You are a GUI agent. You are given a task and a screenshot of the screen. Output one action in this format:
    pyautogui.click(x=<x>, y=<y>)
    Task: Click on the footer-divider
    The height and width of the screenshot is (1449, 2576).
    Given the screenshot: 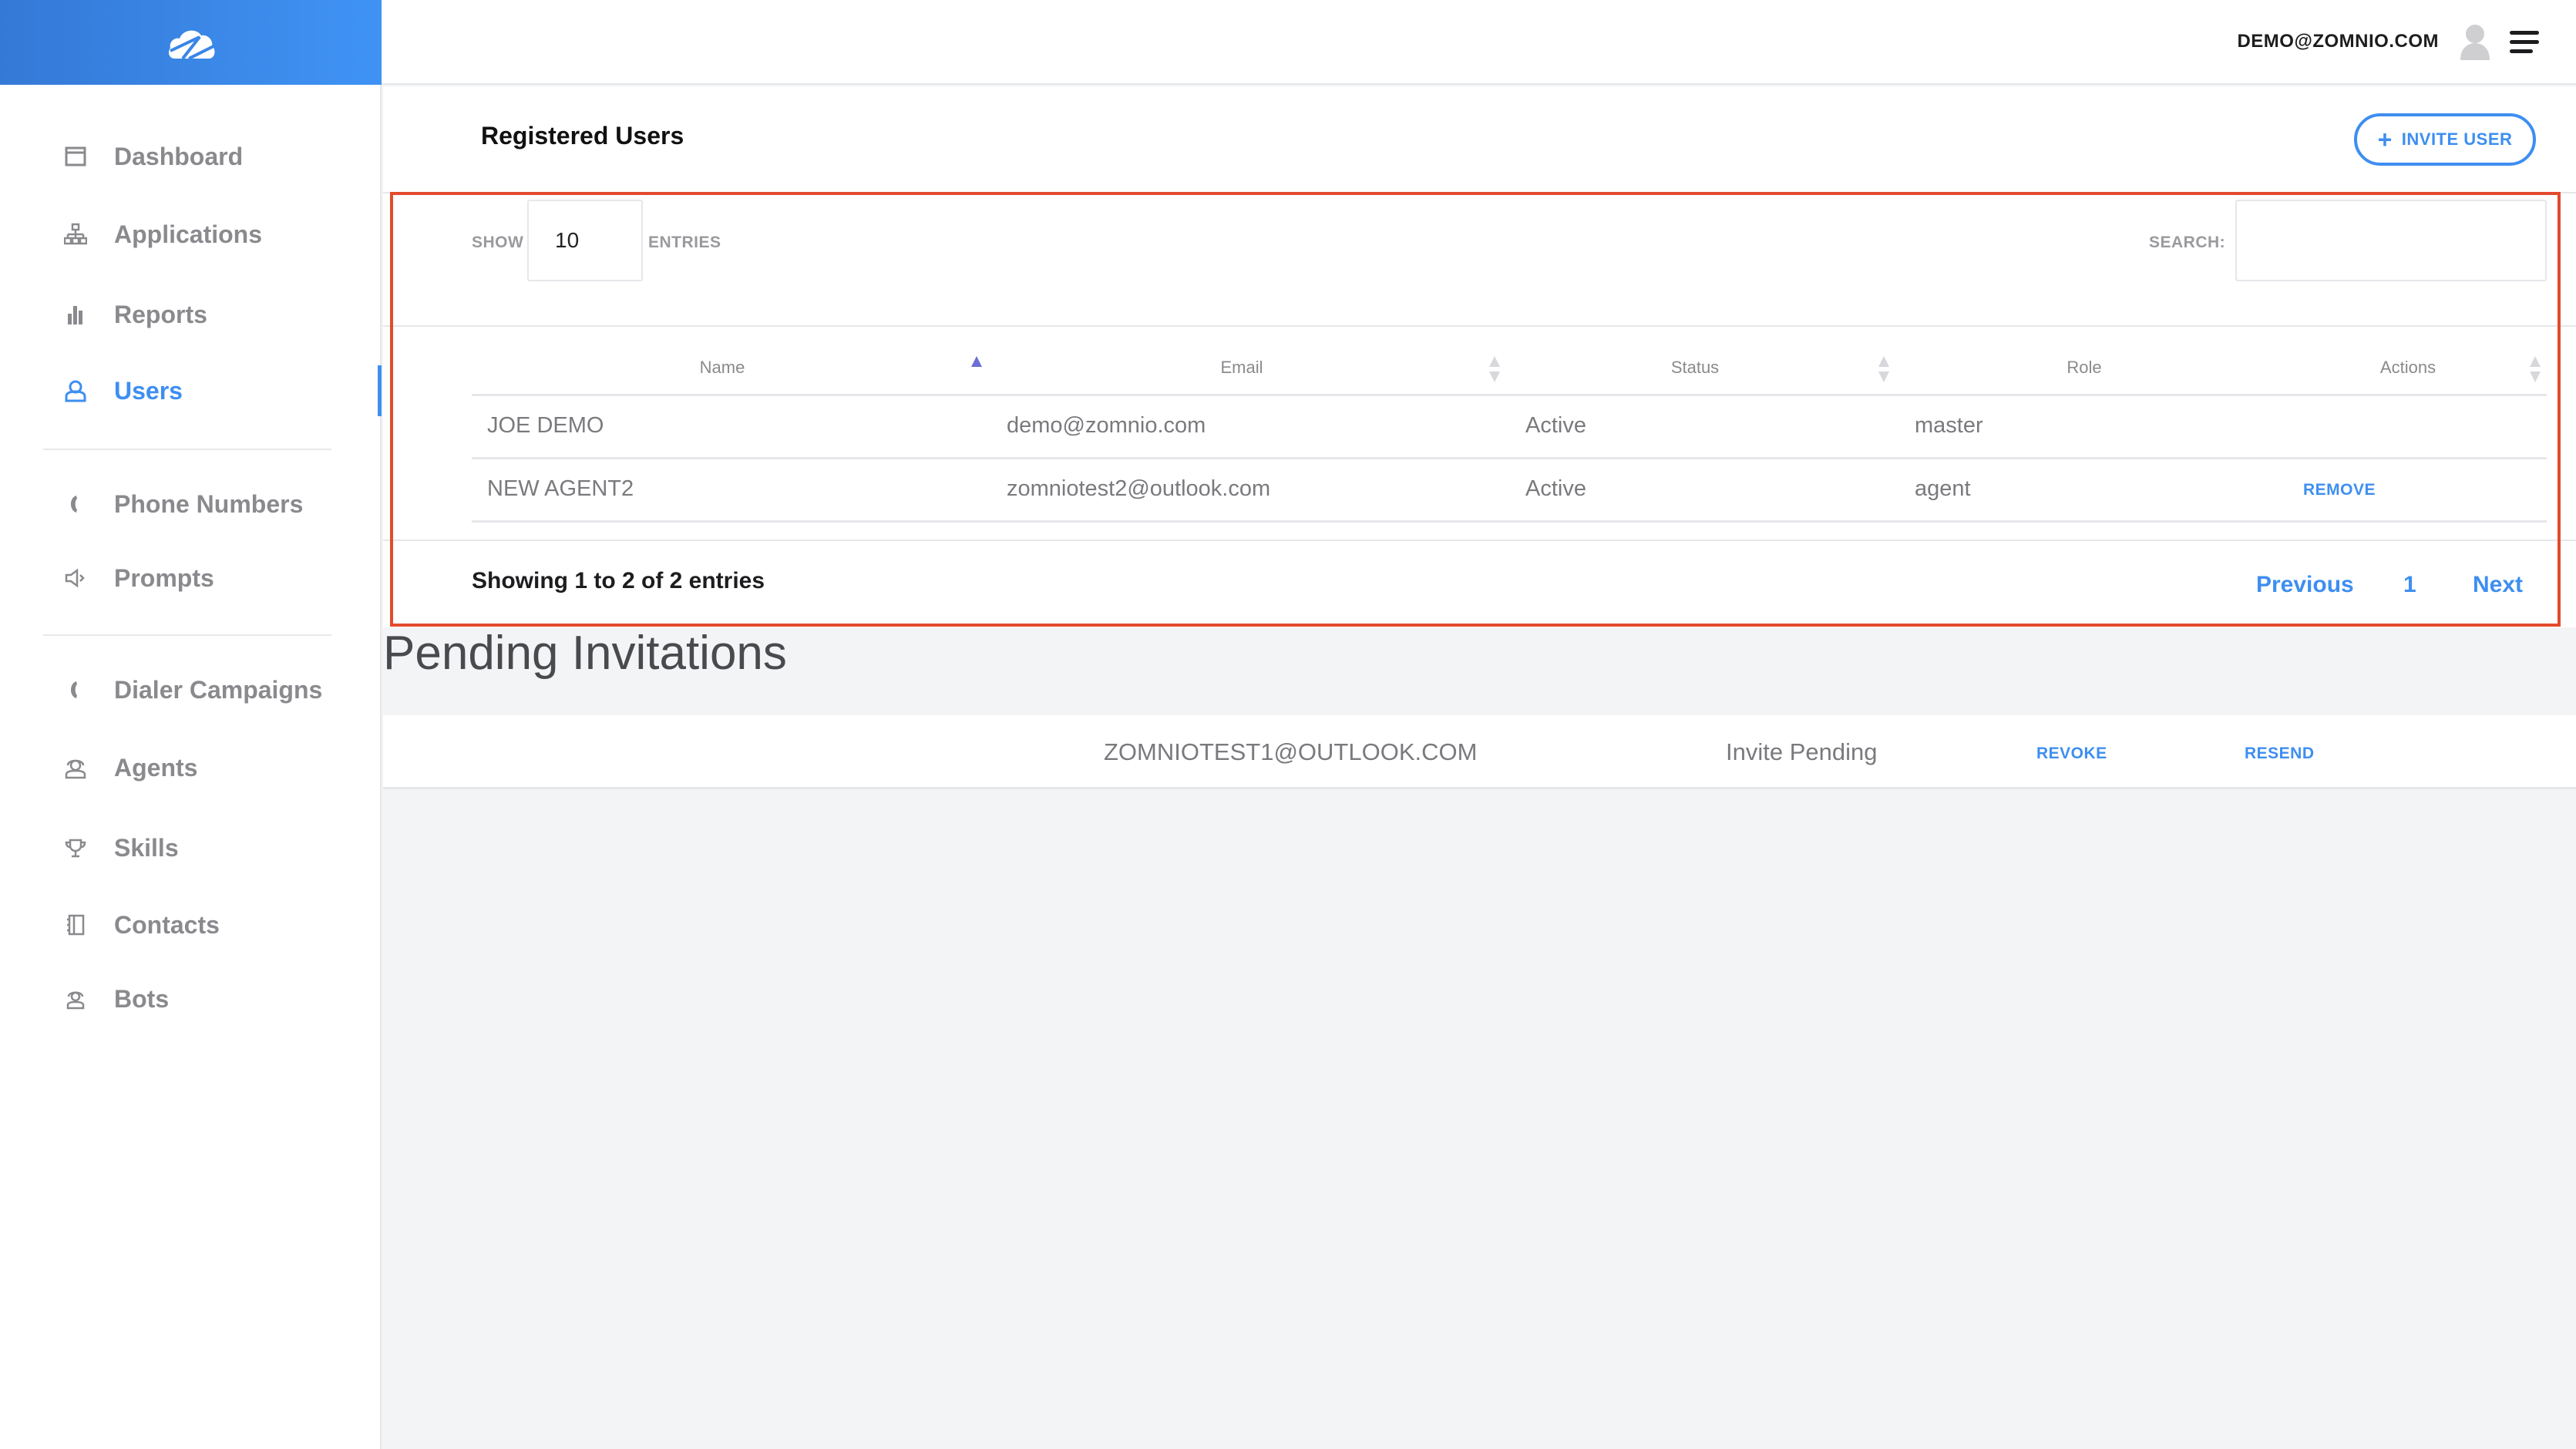 What is the action you would take?
    pyautogui.click(x=1479, y=540)
    